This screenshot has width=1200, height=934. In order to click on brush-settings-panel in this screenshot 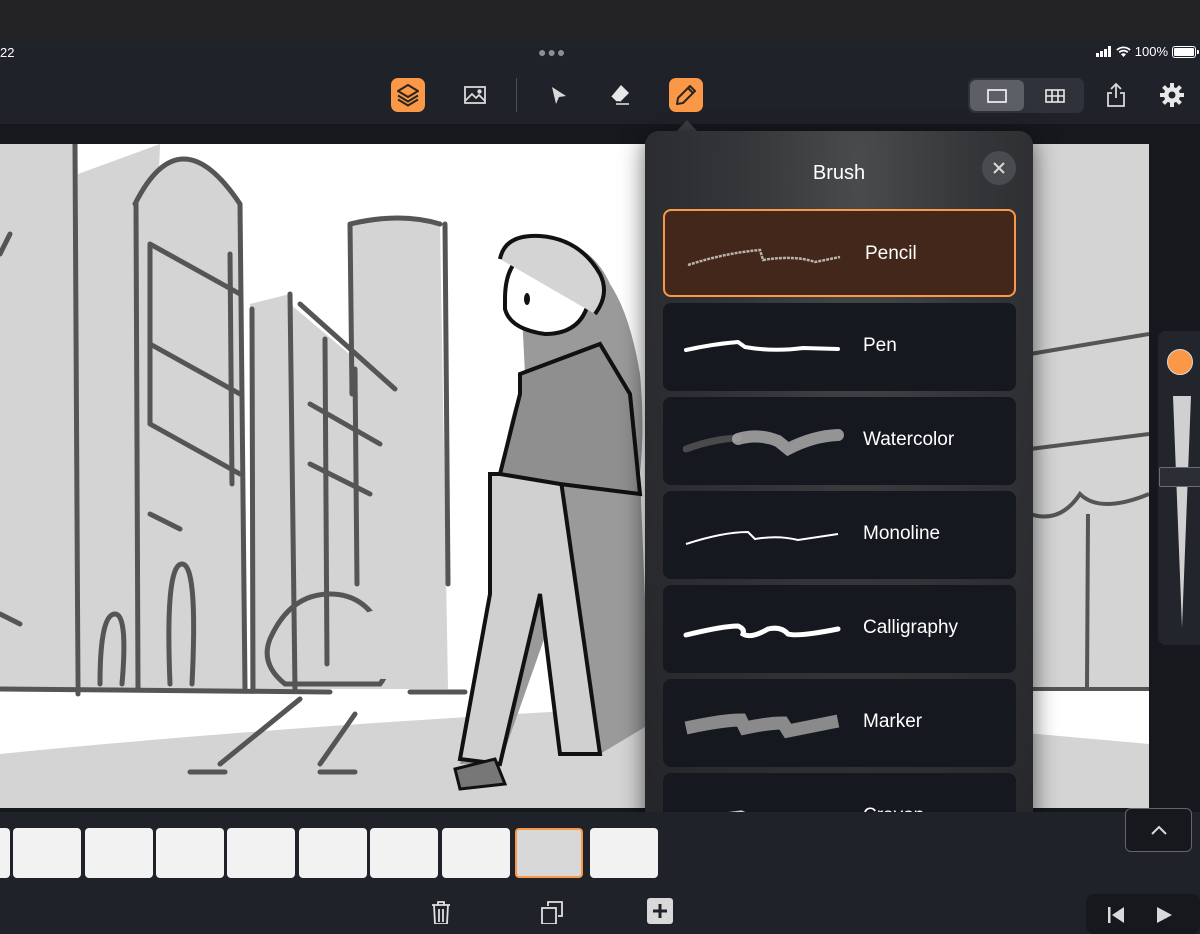, I will do `click(1179, 488)`.